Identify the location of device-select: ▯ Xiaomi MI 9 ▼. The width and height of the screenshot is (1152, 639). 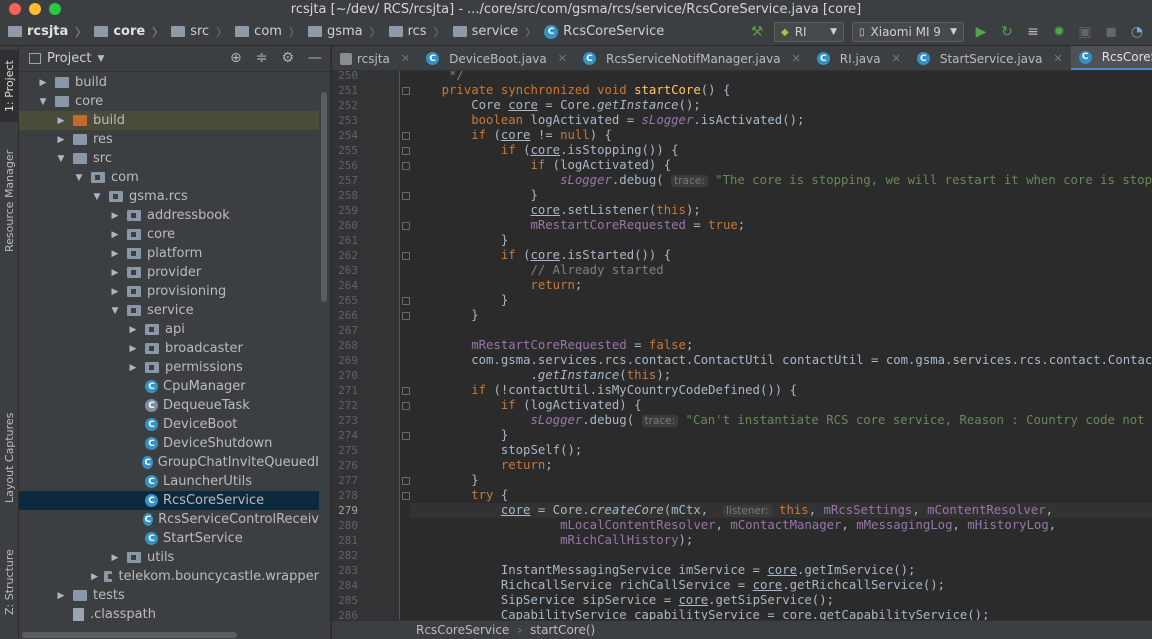
(908, 32).